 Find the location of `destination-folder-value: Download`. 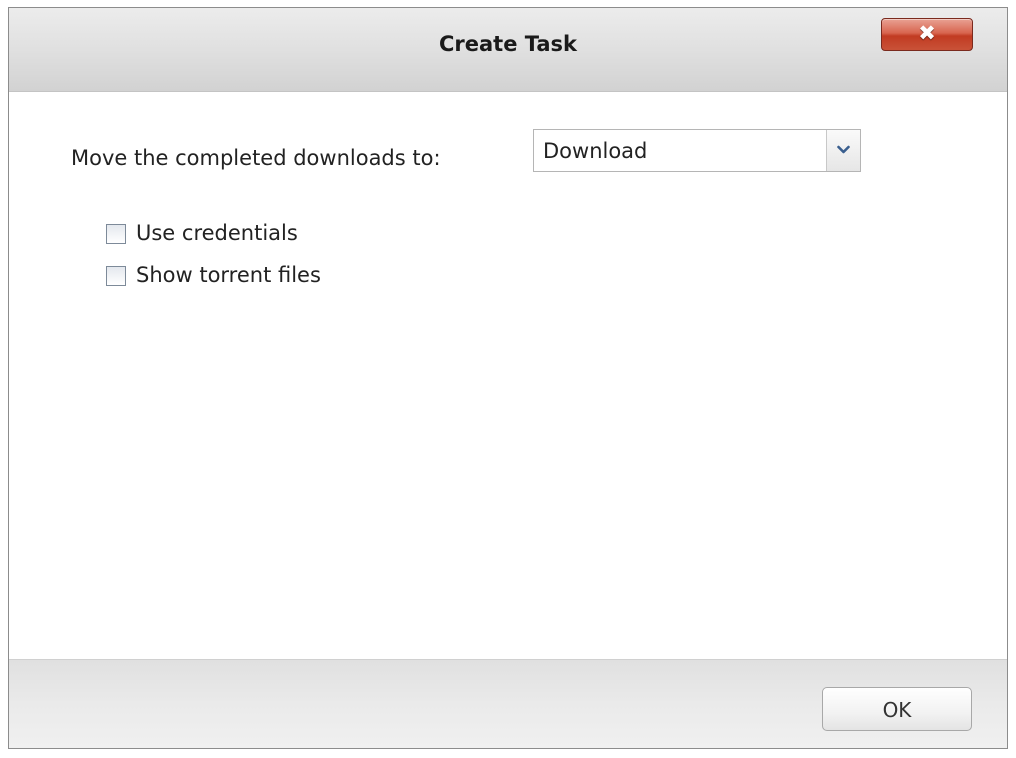

destination-folder-value: Download is located at coordinates (595, 151).